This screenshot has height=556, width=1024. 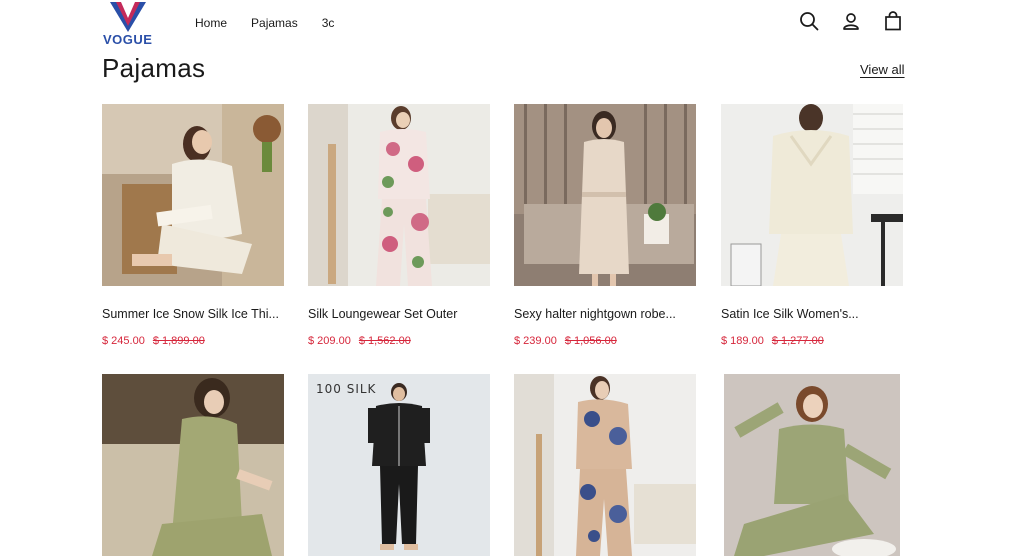 I want to click on nav-item-pajamas: Pajamas, so click(x=274, y=23).